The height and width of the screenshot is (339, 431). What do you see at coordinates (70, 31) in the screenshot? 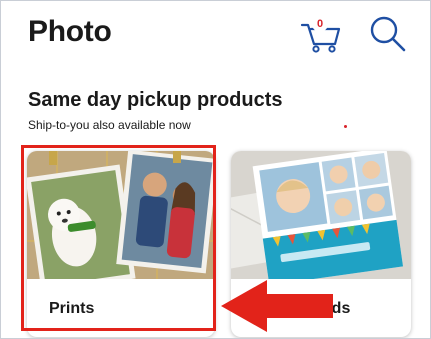
I see `page-title: Photo` at bounding box center [70, 31].